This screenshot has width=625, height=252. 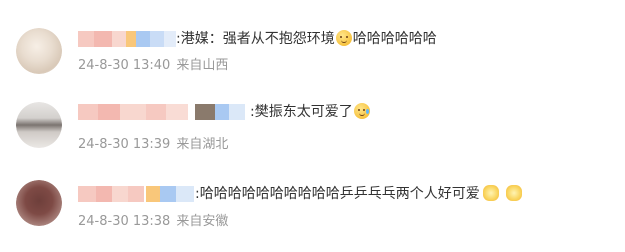 I want to click on comment-date: 24-8-30 13:38, so click(x=124, y=221).